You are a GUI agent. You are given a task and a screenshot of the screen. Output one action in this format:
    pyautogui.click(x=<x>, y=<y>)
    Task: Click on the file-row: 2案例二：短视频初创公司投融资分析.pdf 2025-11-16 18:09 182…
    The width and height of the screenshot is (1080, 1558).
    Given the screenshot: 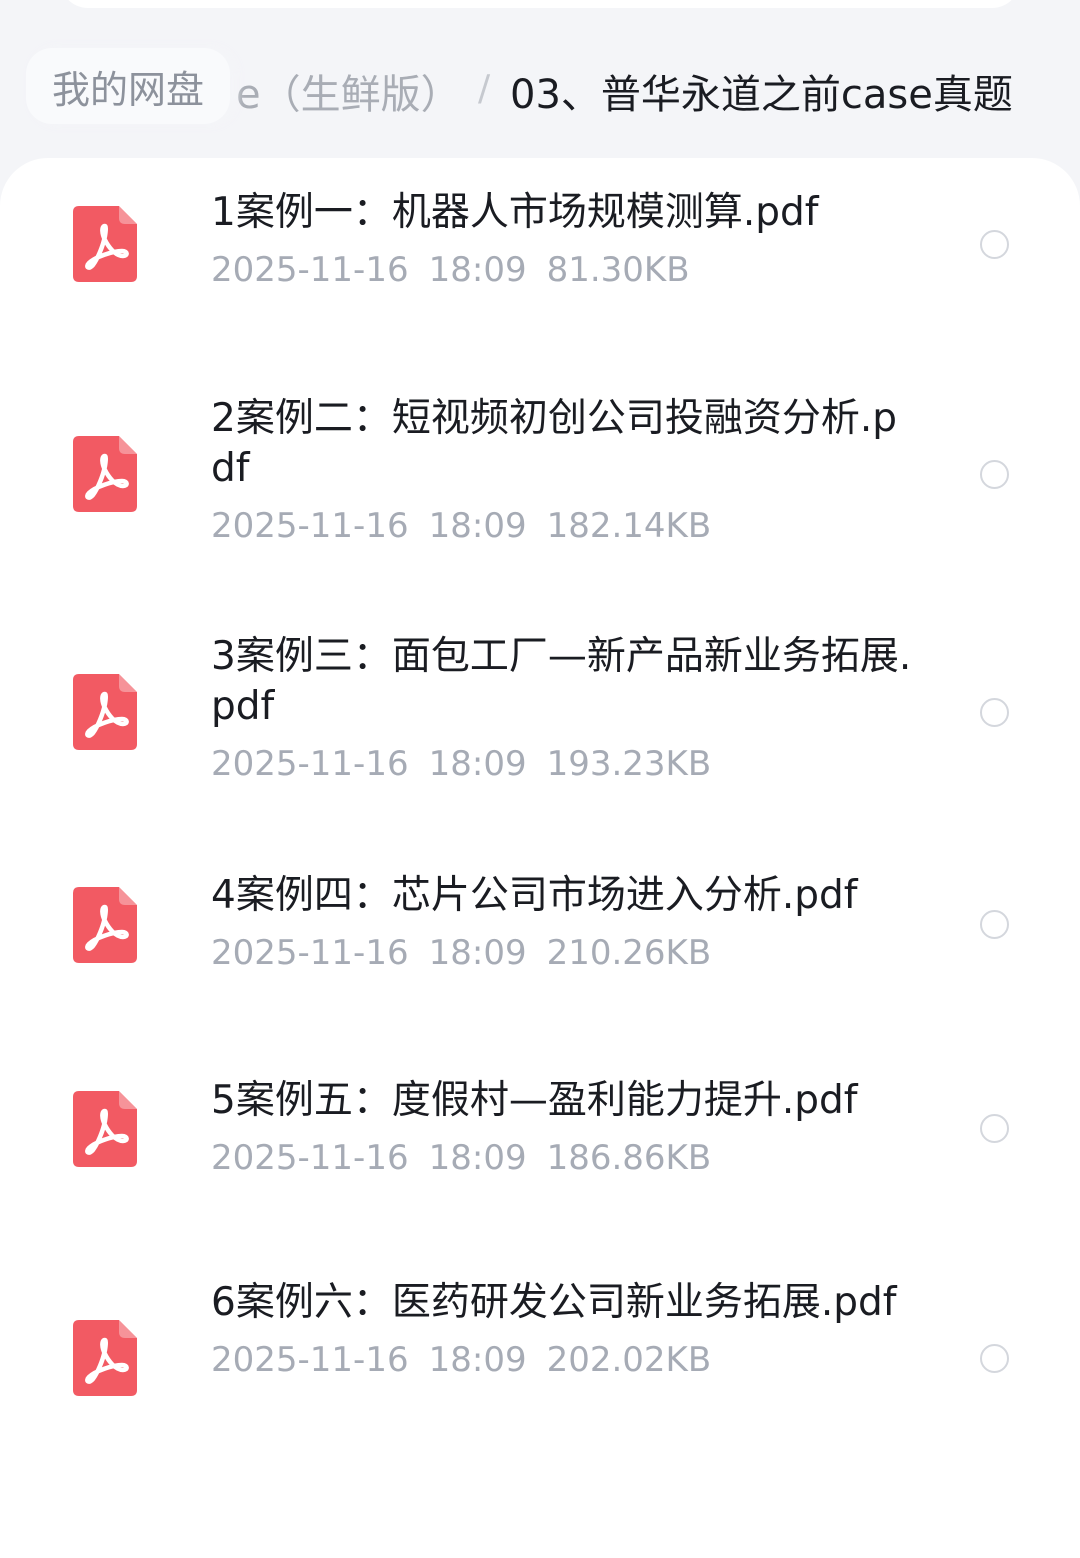 What is the action you would take?
    pyautogui.click(x=540, y=494)
    